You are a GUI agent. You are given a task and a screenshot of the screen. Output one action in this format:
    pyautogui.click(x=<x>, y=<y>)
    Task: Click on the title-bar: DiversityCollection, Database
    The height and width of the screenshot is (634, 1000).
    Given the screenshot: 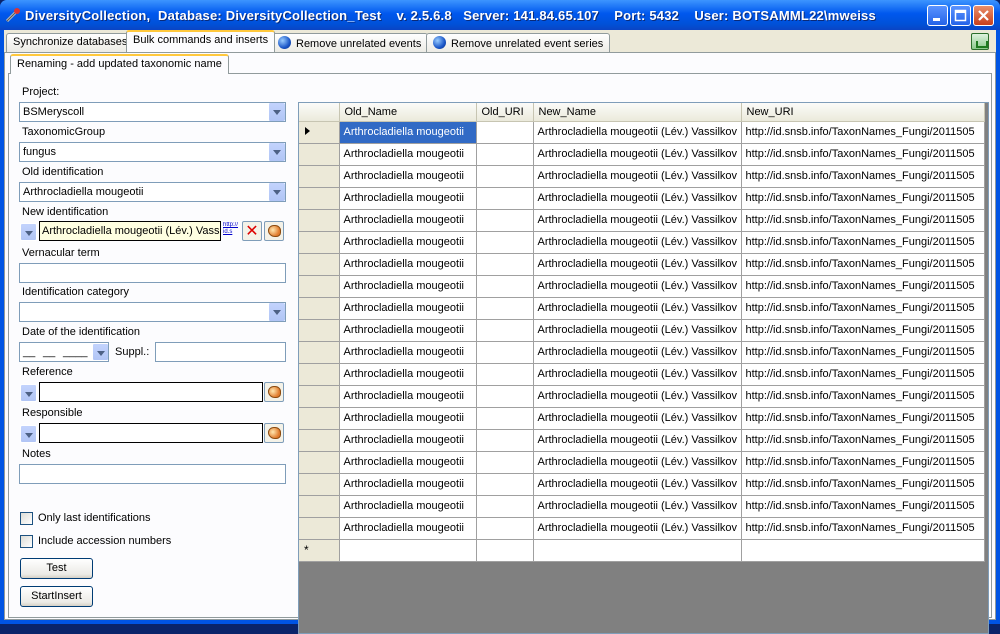 What is the action you would take?
    pyautogui.click(x=500, y=15)
    